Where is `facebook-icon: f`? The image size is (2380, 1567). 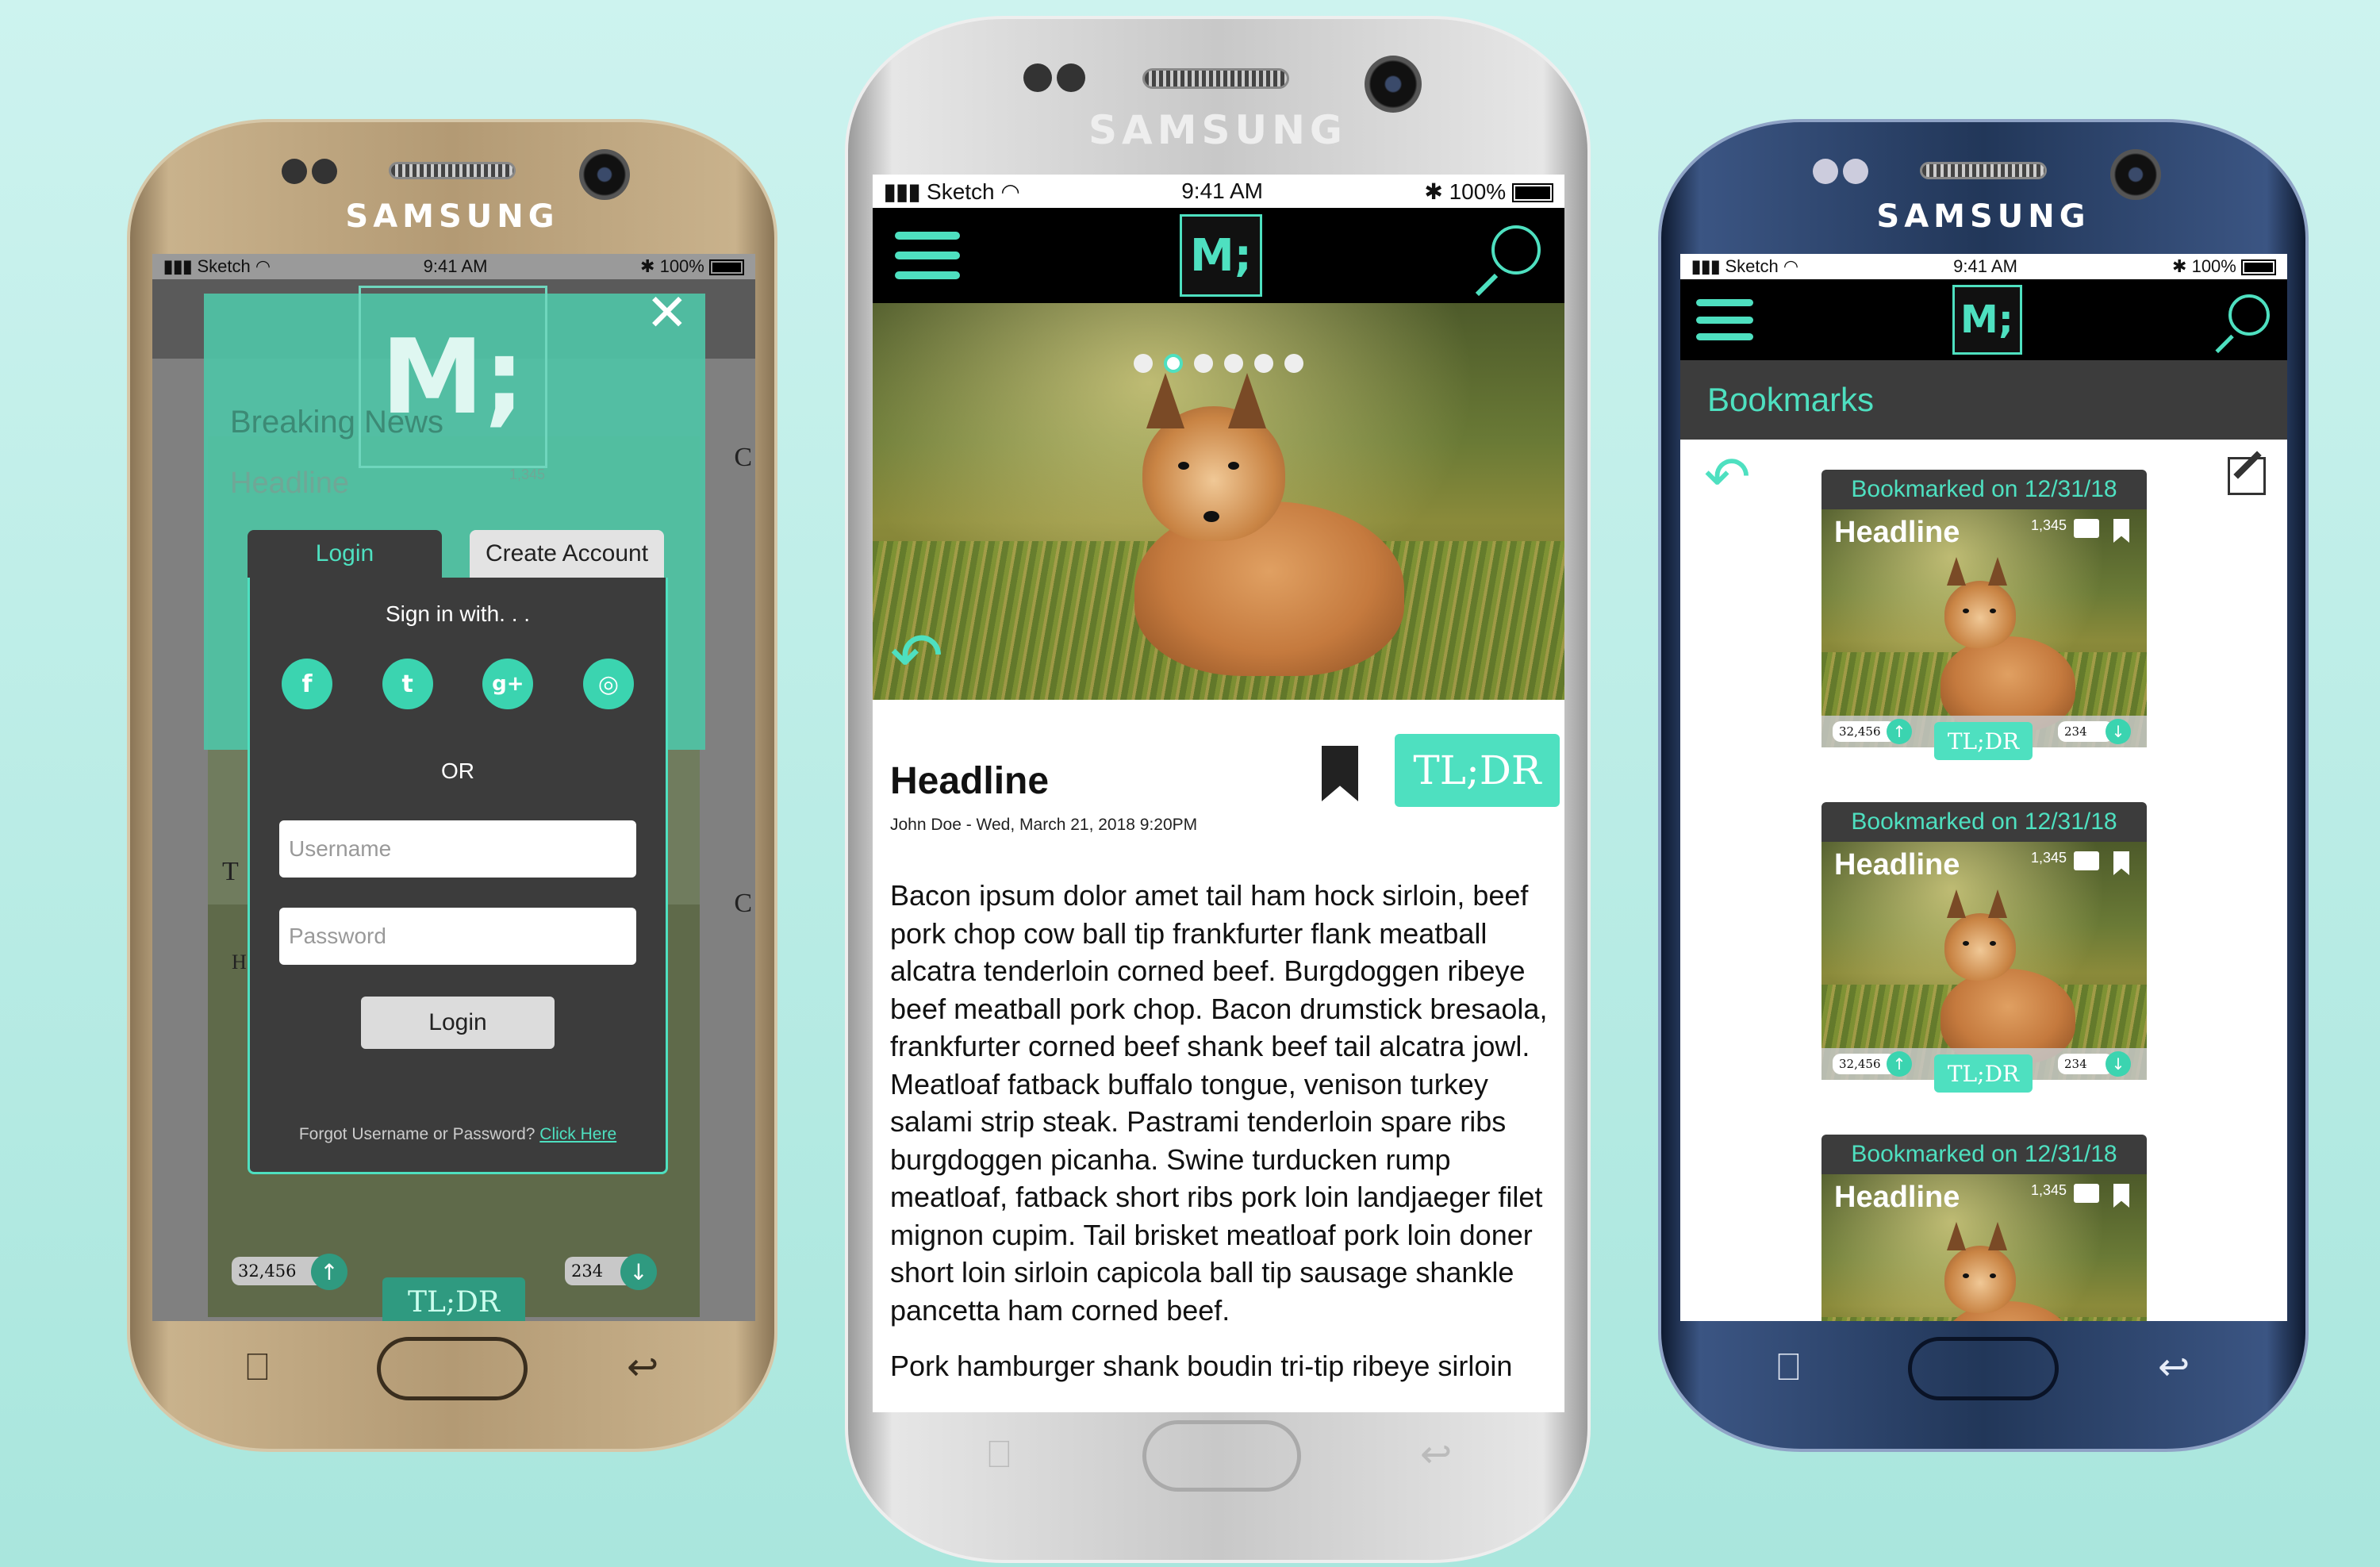 facebook-icon: f is located at coordinates (307, 684).